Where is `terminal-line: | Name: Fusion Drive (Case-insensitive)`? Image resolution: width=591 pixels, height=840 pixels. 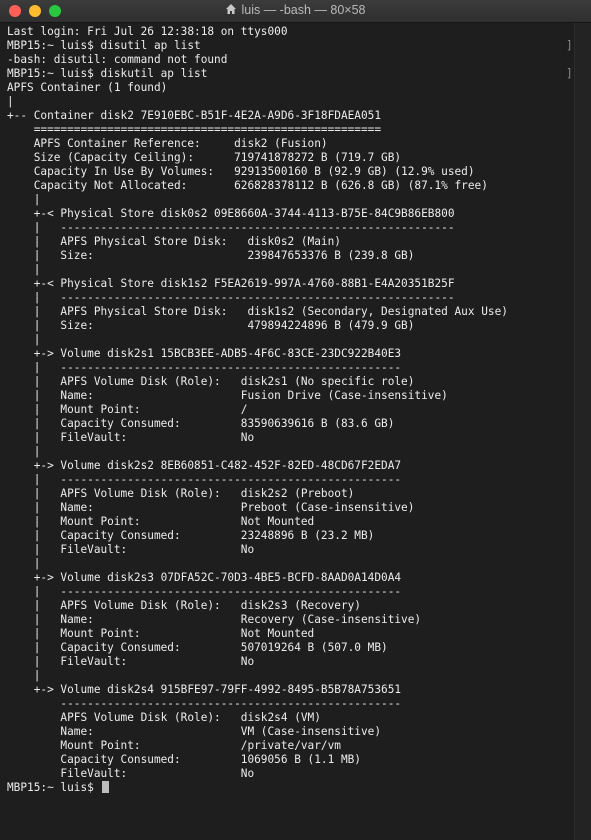
terminal-line: | Name: Fusion Drive (Case-insensitive) is located at coordinates (227, 395).